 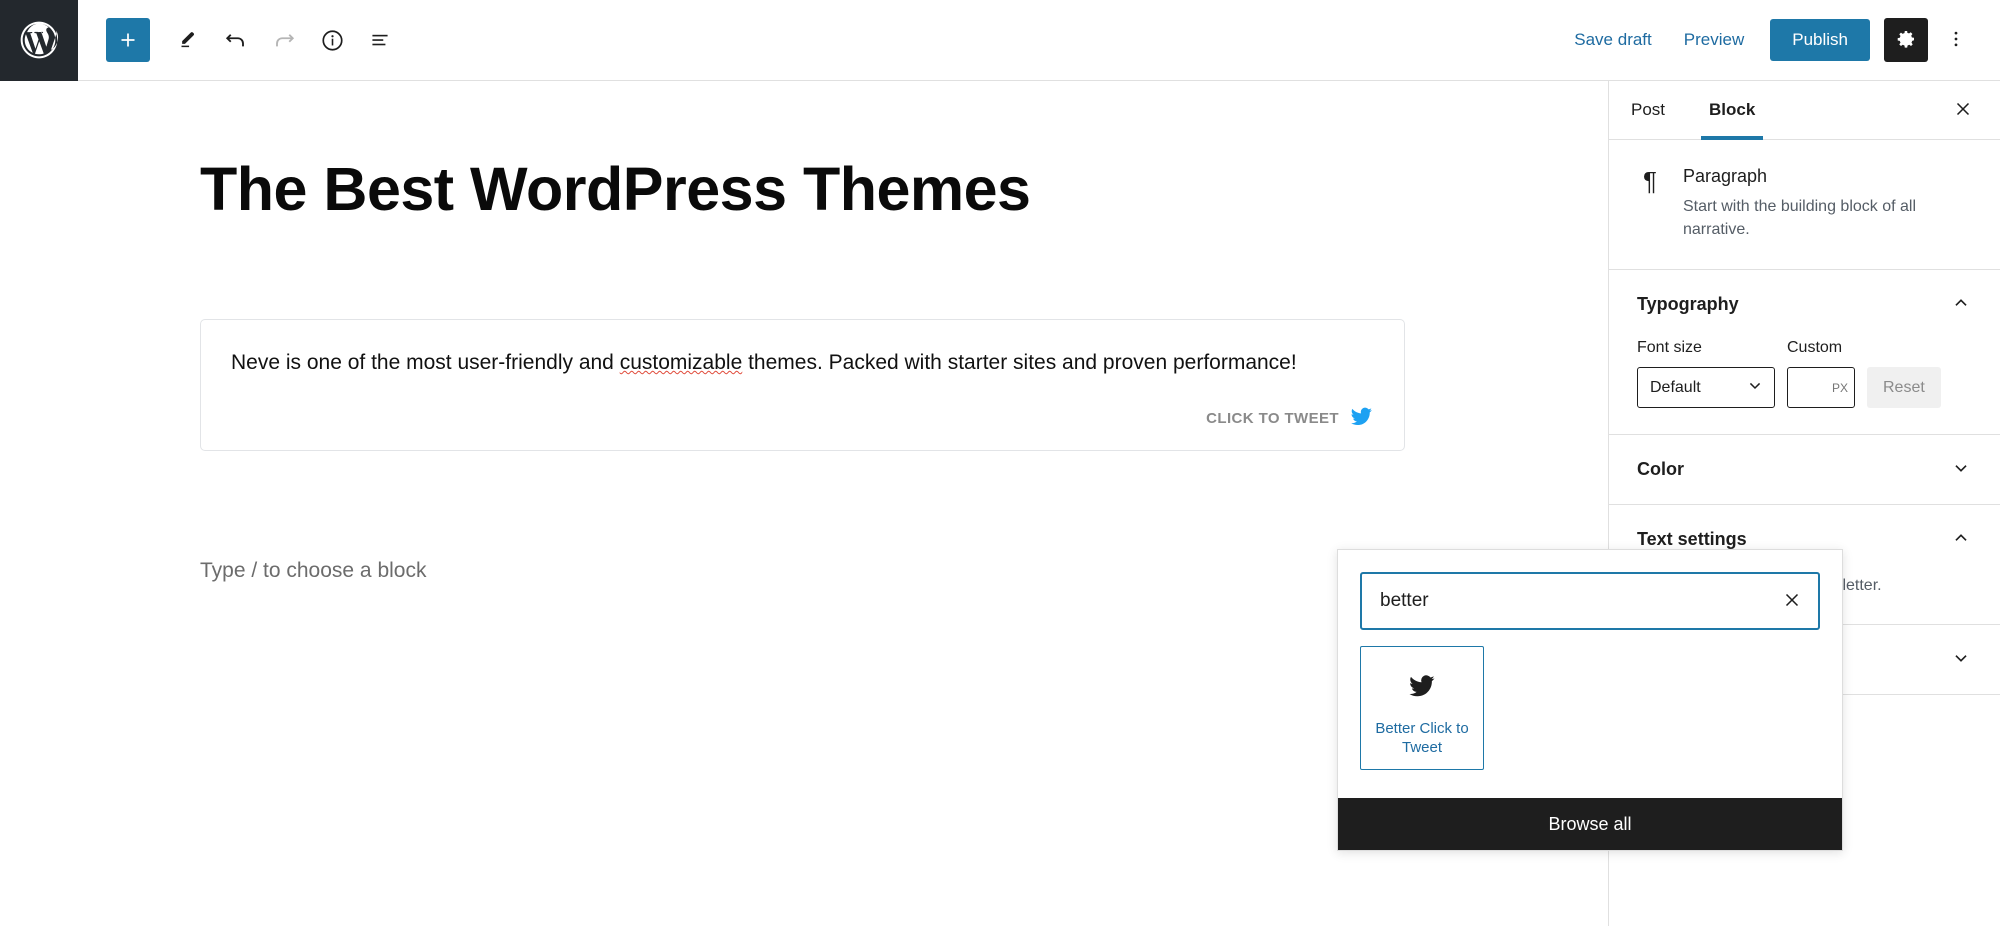 I want to click on add-block-button, so click(x=128, y=40).